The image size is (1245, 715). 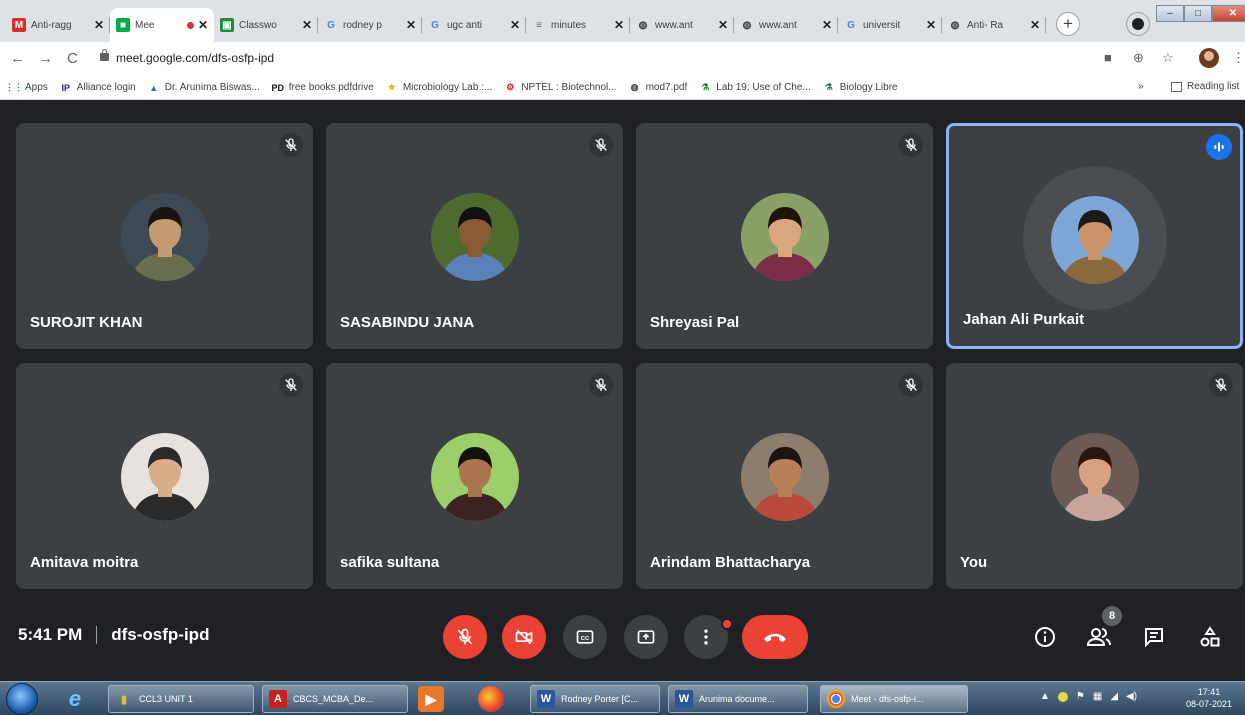 I want to click on browser-tab: ▣ Classwo ✕, so click(x=266, y=25).